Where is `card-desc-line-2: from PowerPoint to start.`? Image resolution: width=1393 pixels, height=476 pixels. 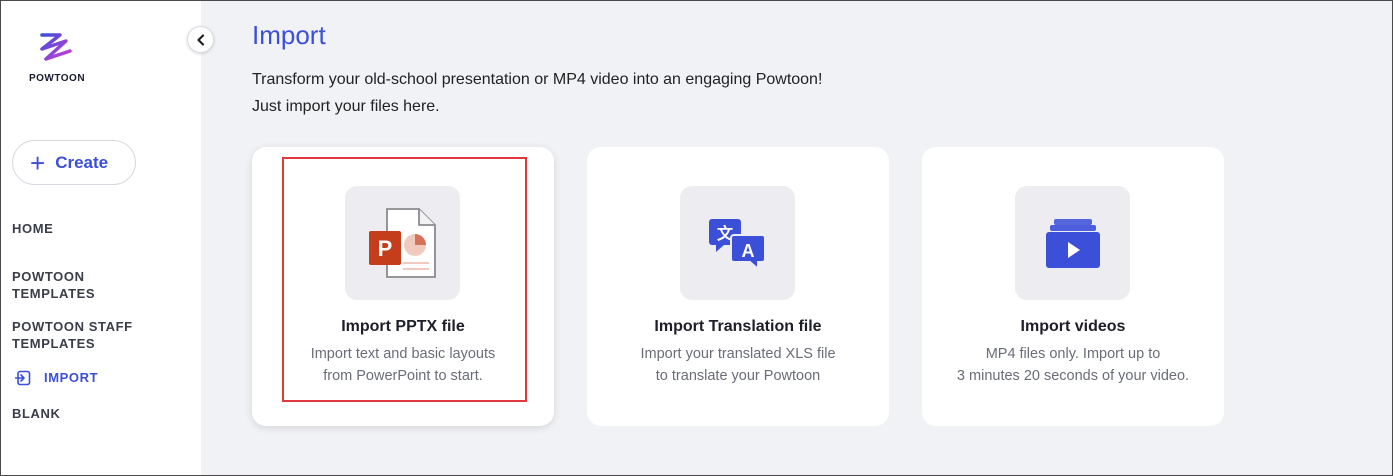 card-desc-line-2: from PowerPoint to start. is located at coordinates (403, 376).